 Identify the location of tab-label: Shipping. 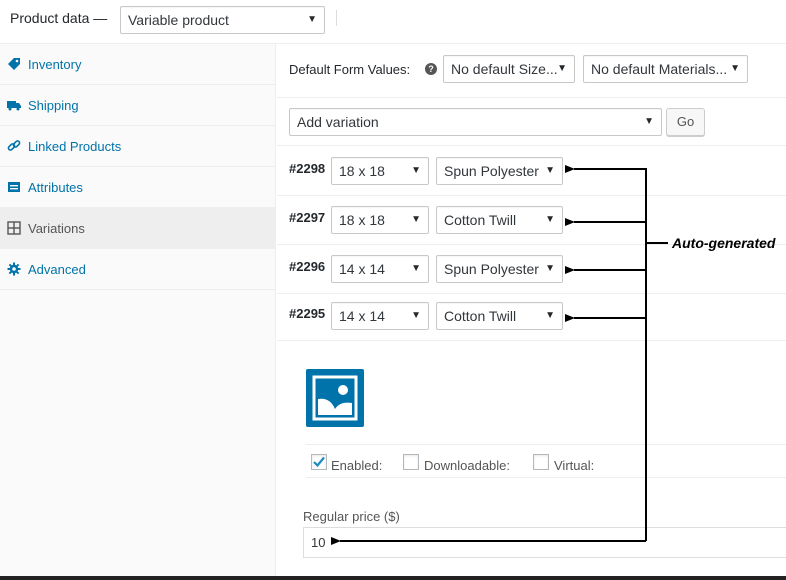
(53, 105).